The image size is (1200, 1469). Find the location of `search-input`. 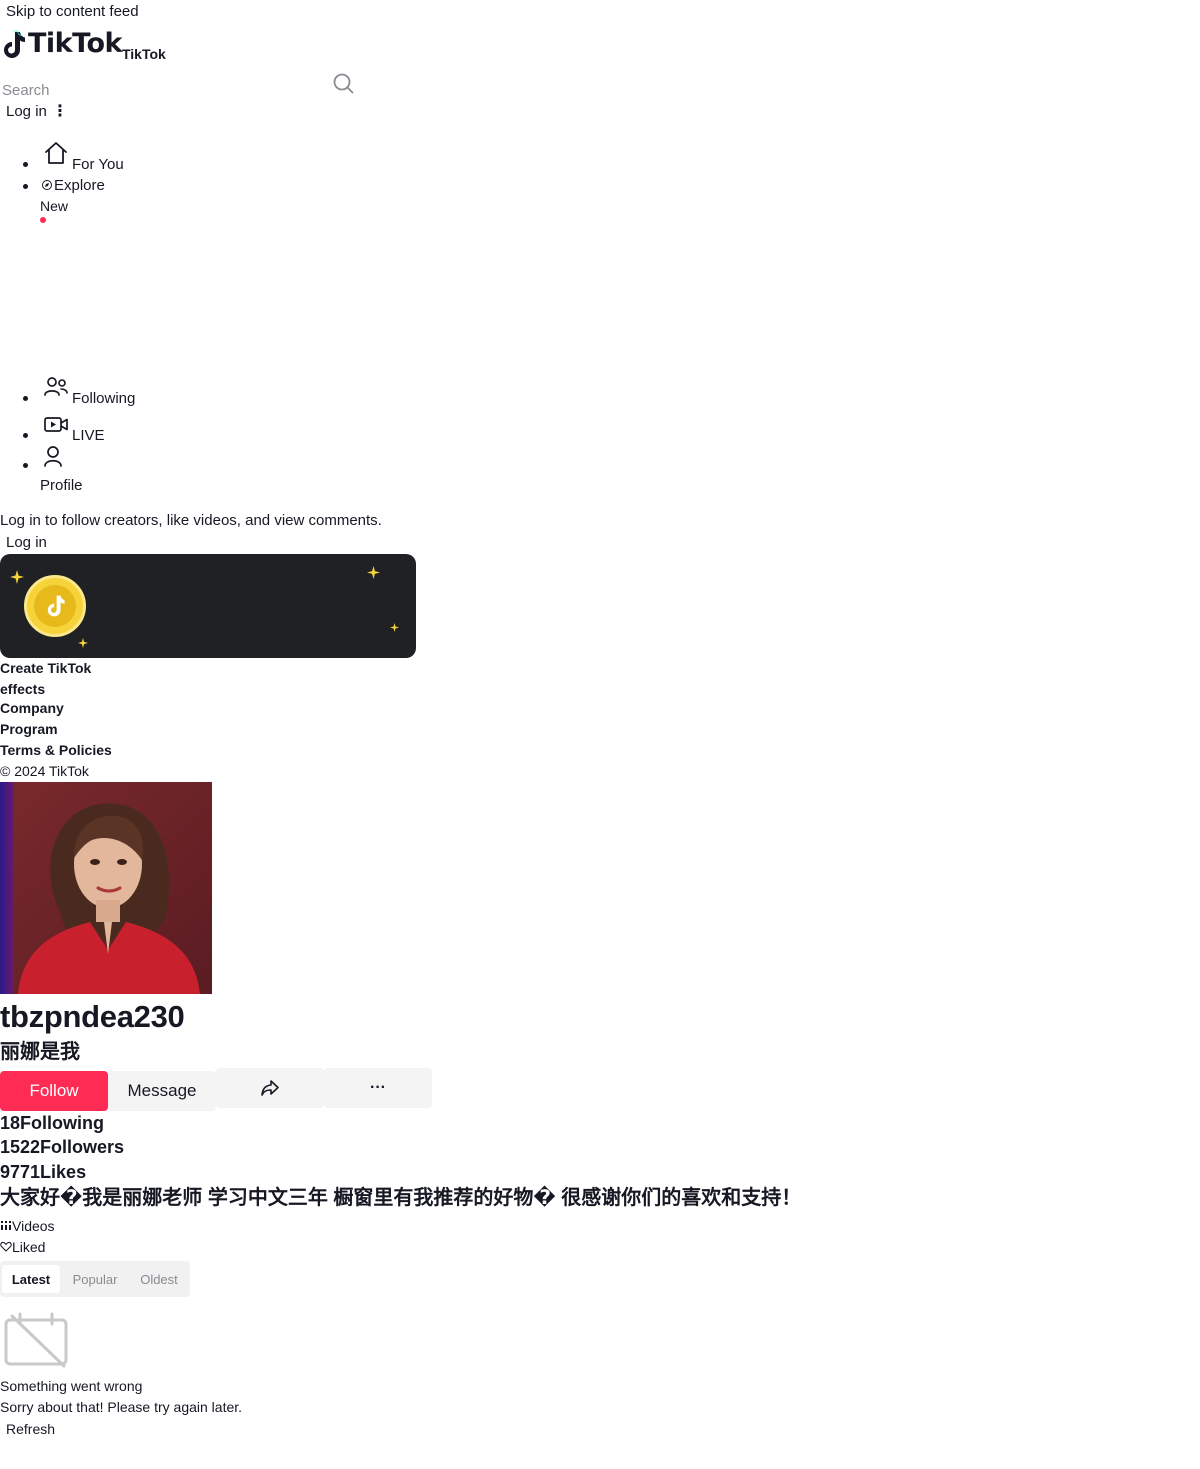

search-input is located at coordinates (162, 90).